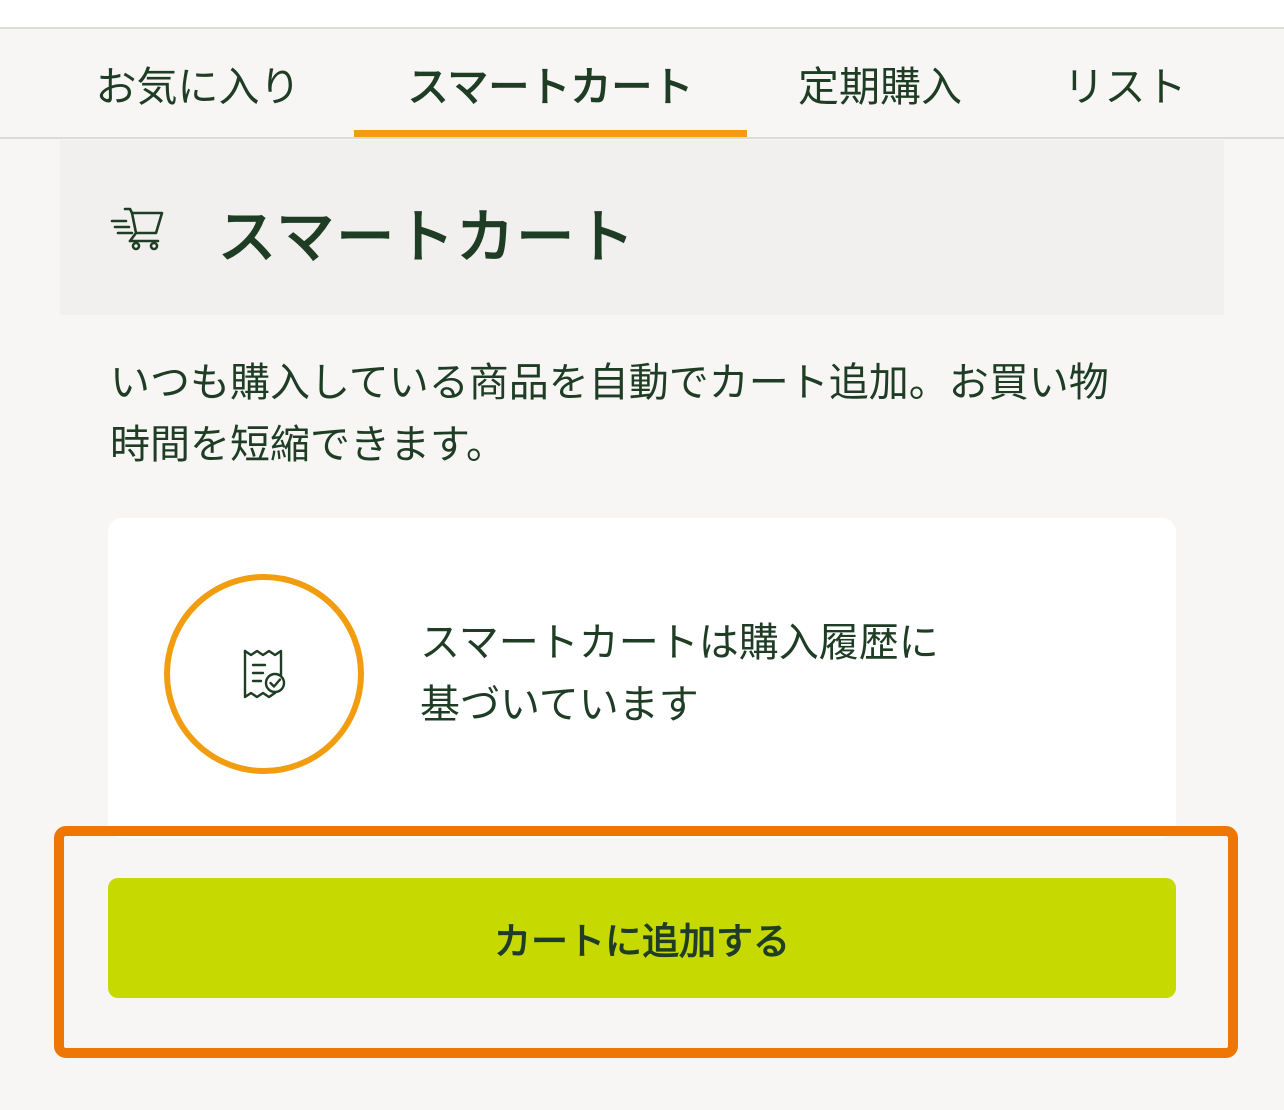 This screenshot has height=1110, width=1284. I want to click on add-to-cart-button: カートに追加する, so click(642, 938).